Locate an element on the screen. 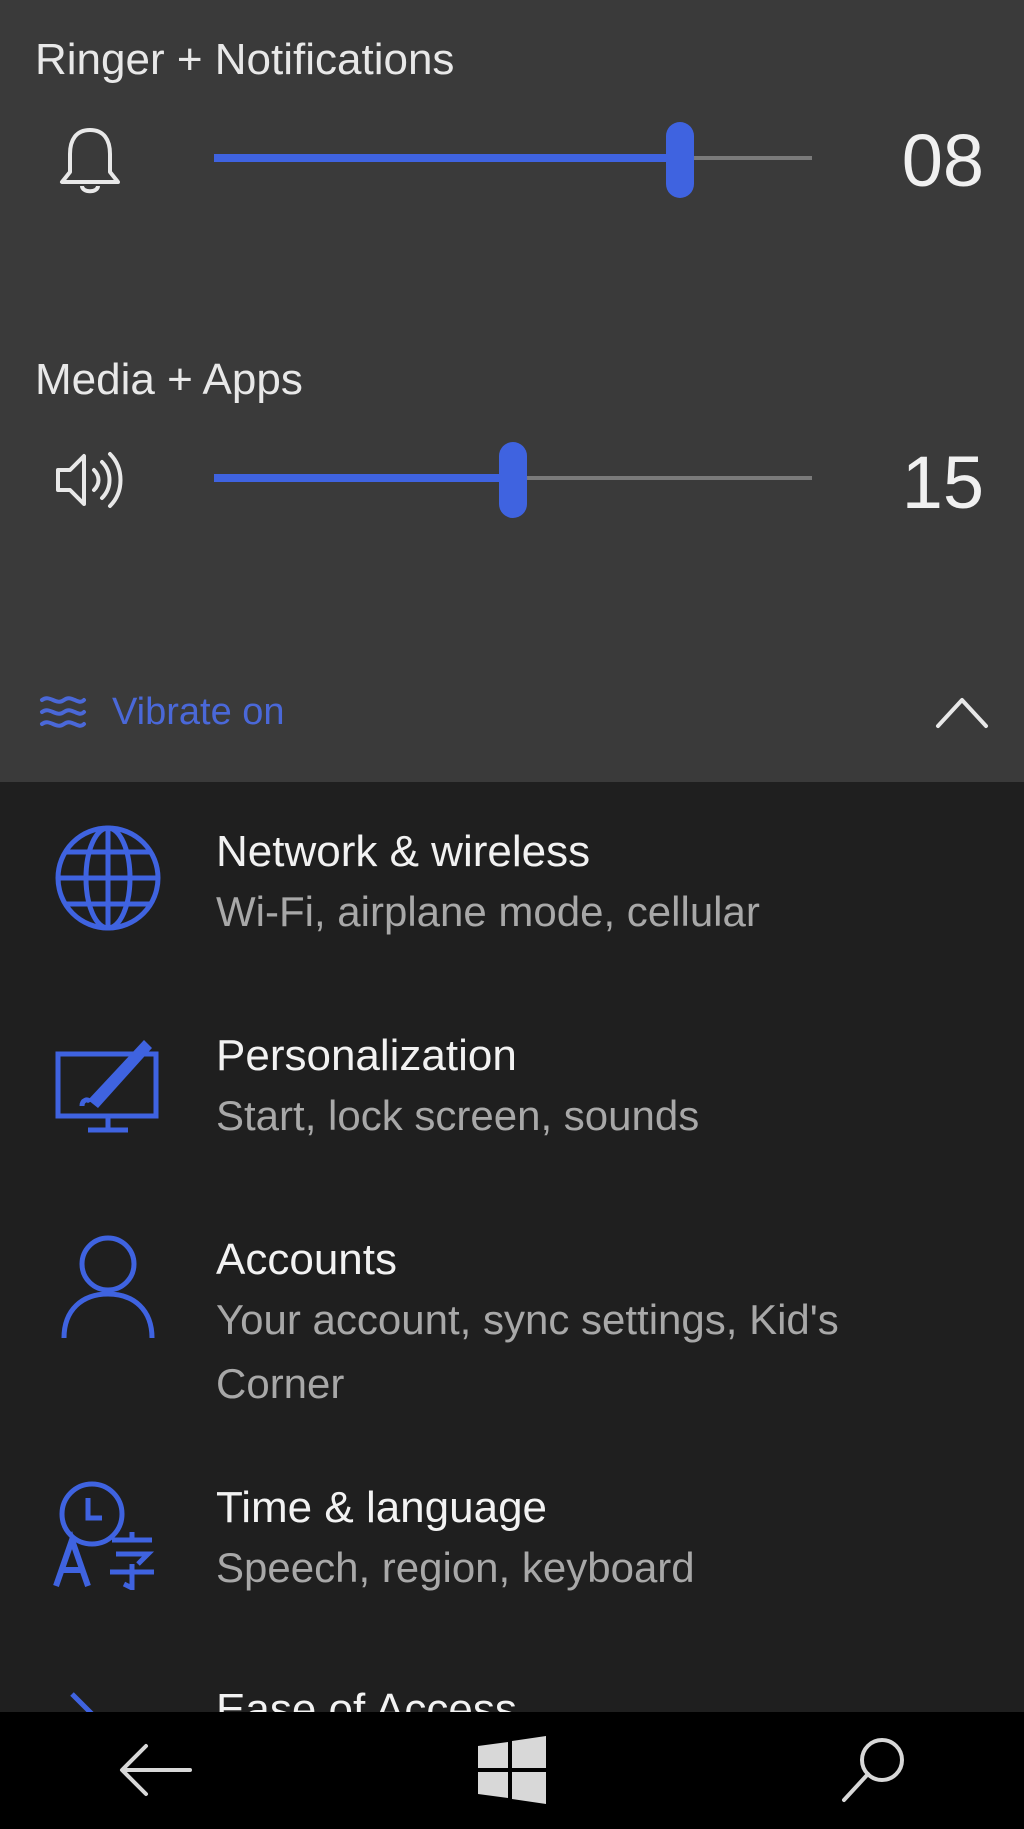  vibrate-icon is located at coordinates (63, 712).